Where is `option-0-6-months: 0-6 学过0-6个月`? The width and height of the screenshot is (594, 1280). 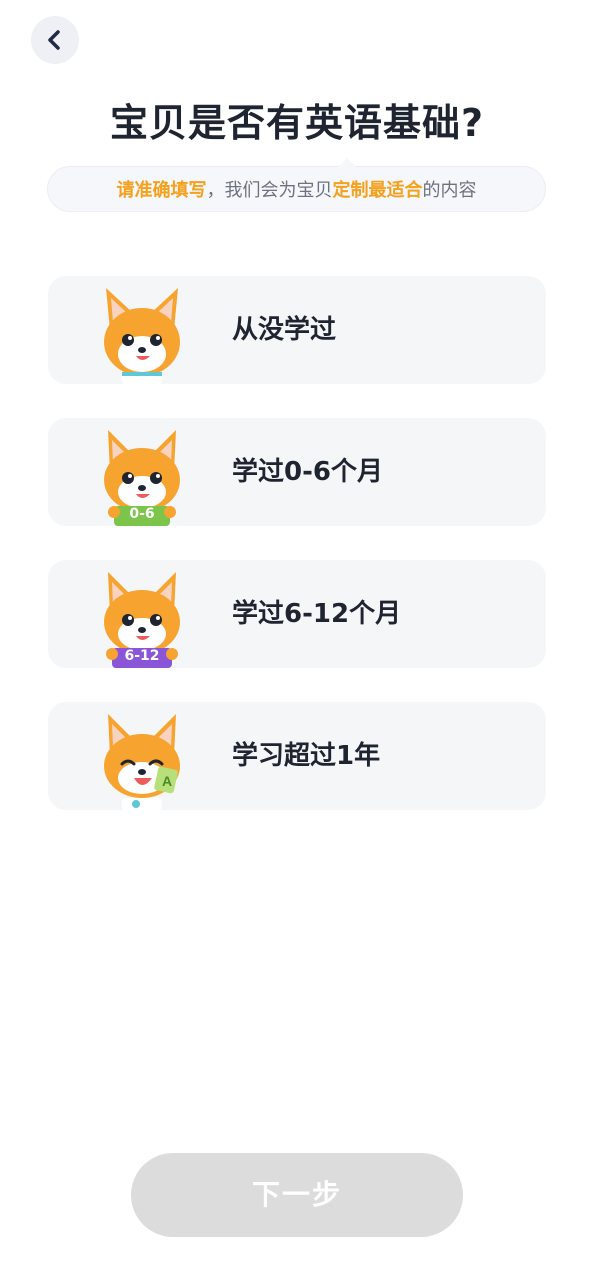 option-0-6-months: 0-6 学过0-6个月 is located at coordinates (297, 472).